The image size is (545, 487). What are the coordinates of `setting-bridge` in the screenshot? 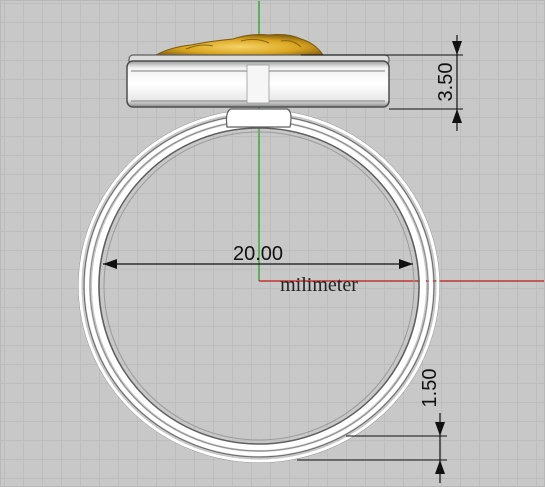 It's located at (258, 118).